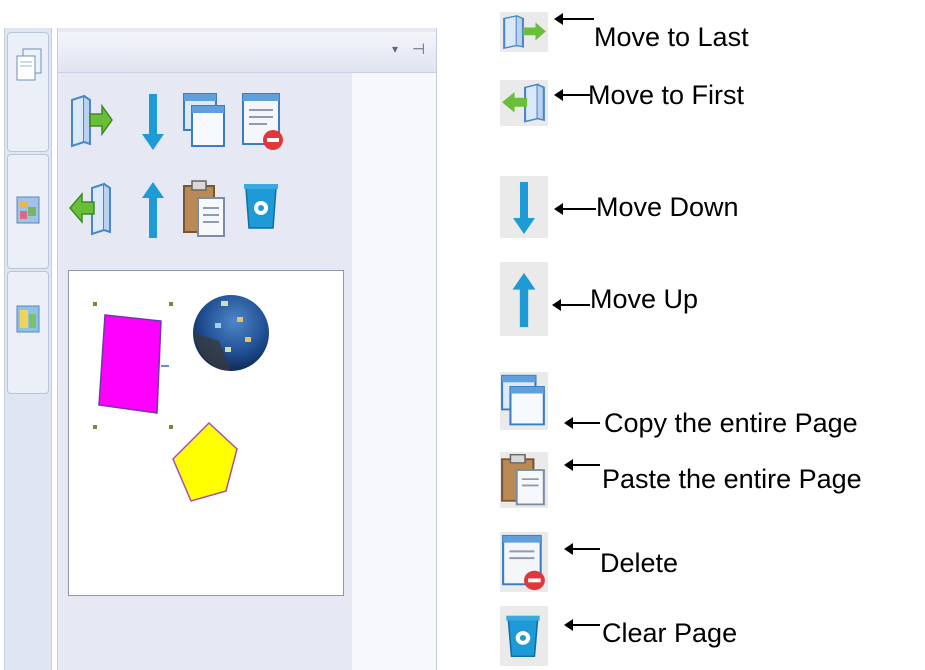  What do you see at coordinates (524, 32) in the screenshot?
I see `legend-move-to-last-icon` at bounding box center [524, 32].